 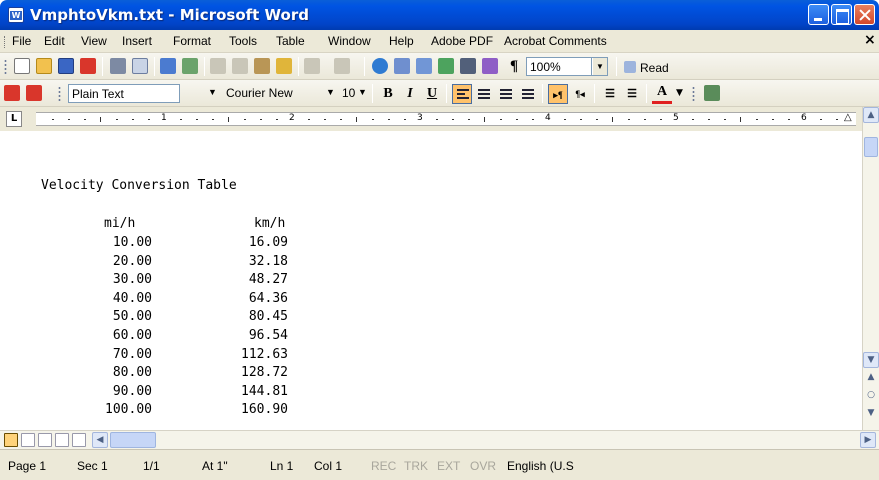 I want to click on insert-excel-icon, so click(x=446, y=66).